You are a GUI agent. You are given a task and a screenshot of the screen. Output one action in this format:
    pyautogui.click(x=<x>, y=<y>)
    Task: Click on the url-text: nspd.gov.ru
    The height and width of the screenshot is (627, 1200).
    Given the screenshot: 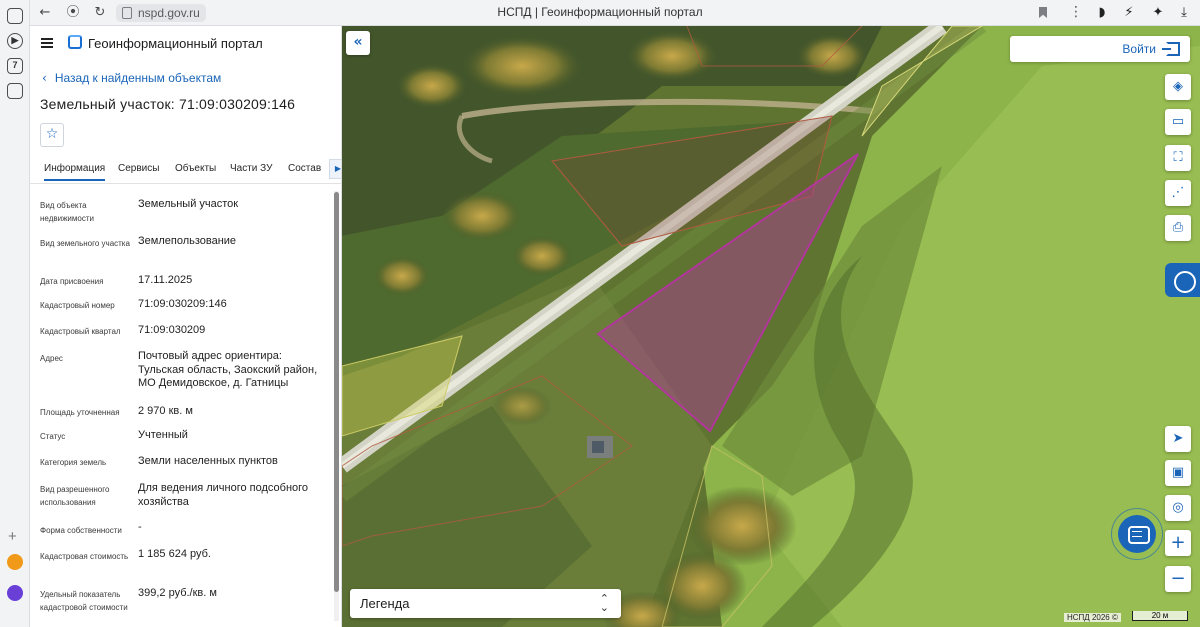 What is the action you would take?
    pyautogui.click(x=169, y=13)
    